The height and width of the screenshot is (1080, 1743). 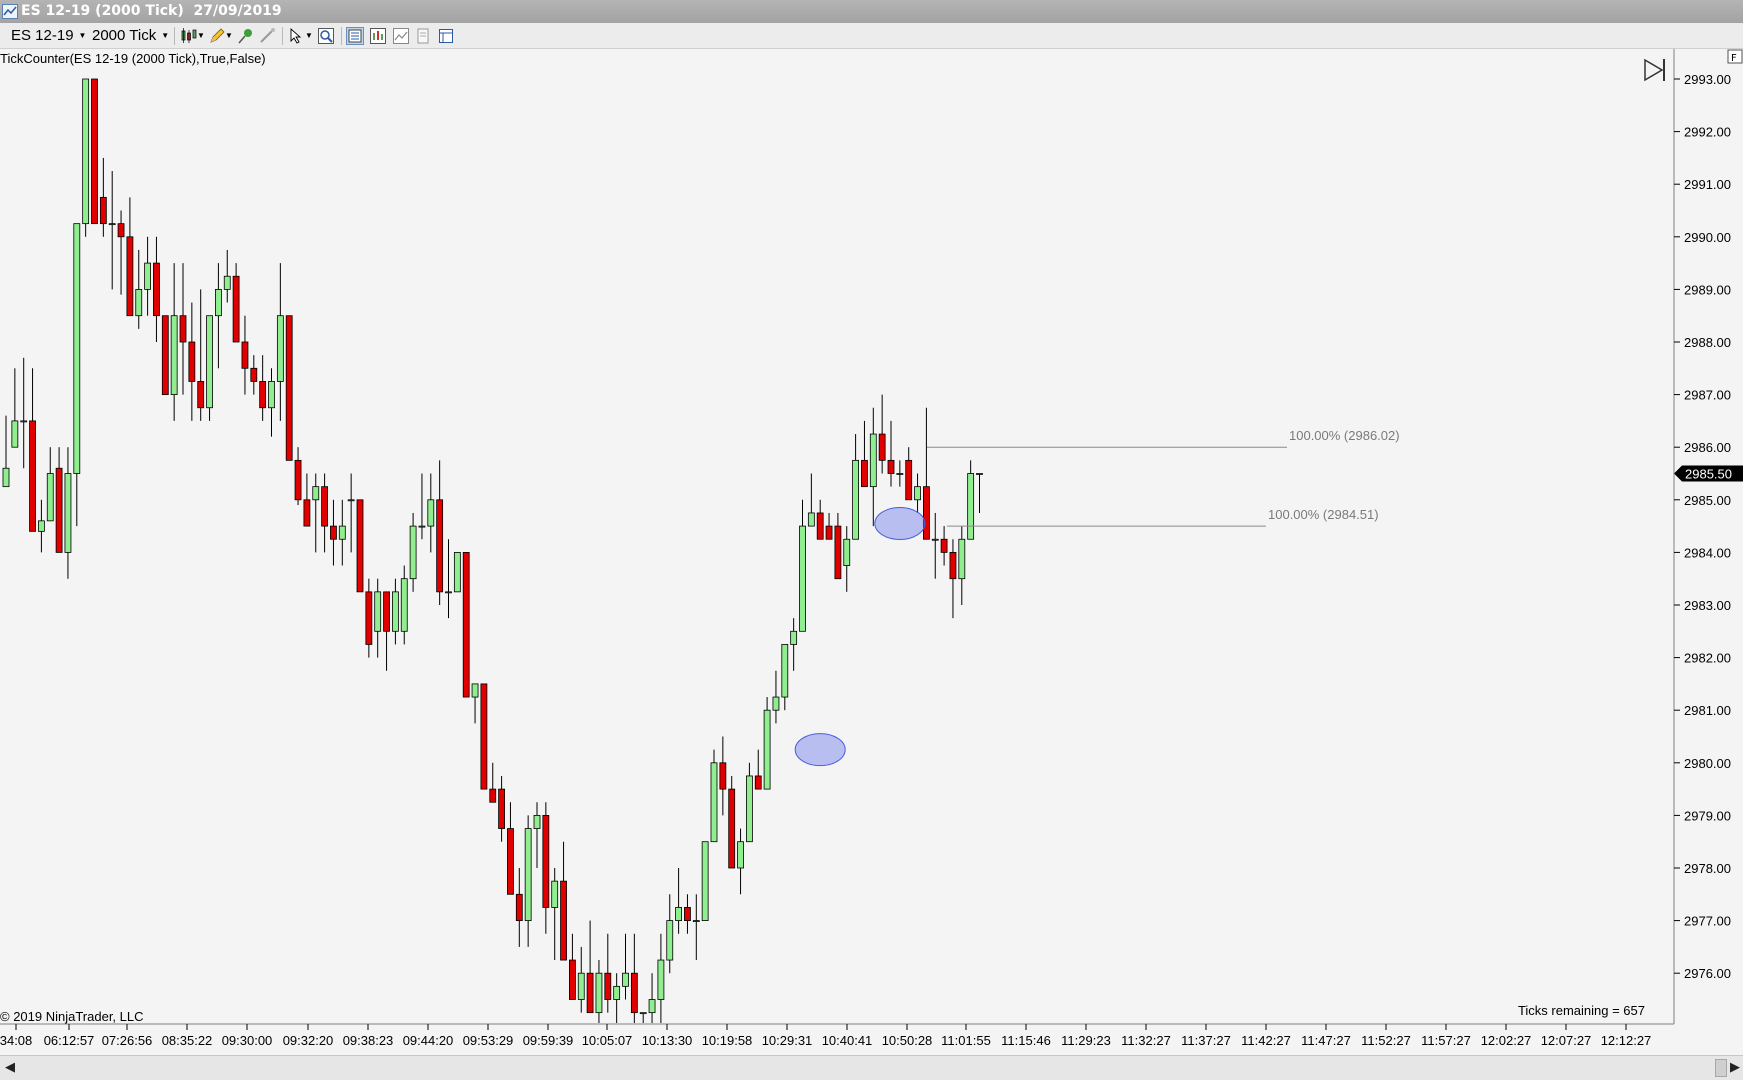 I want to click on zoom-icon, so click(x=326, y=36).